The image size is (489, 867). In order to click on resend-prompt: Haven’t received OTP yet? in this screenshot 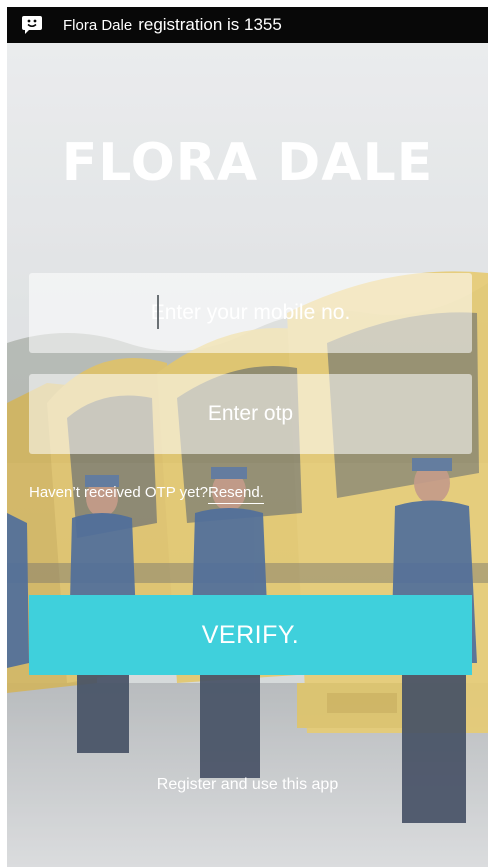, I will do `click(118, 492)`.